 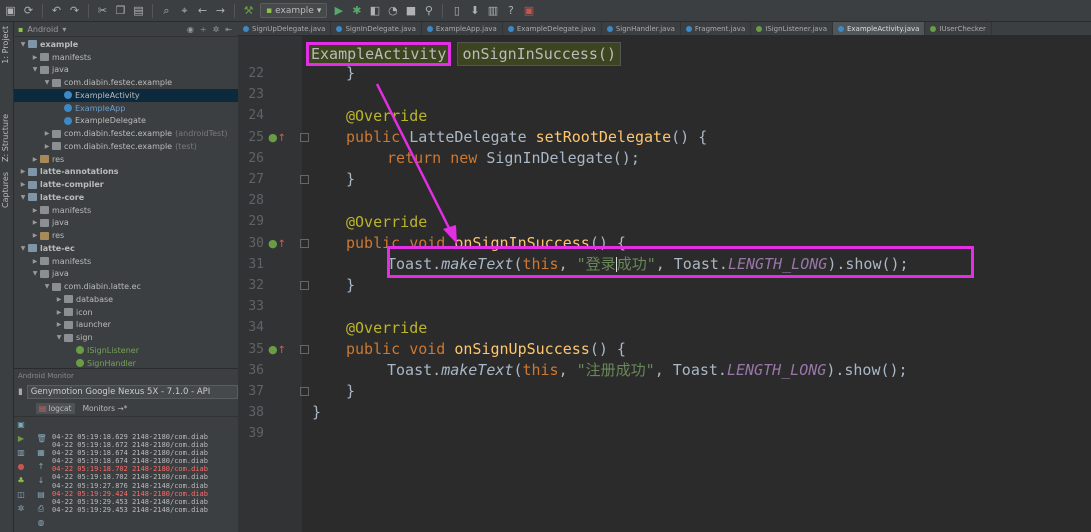 I want to click on print-icon: ⎙, so click(x=41, y=509).